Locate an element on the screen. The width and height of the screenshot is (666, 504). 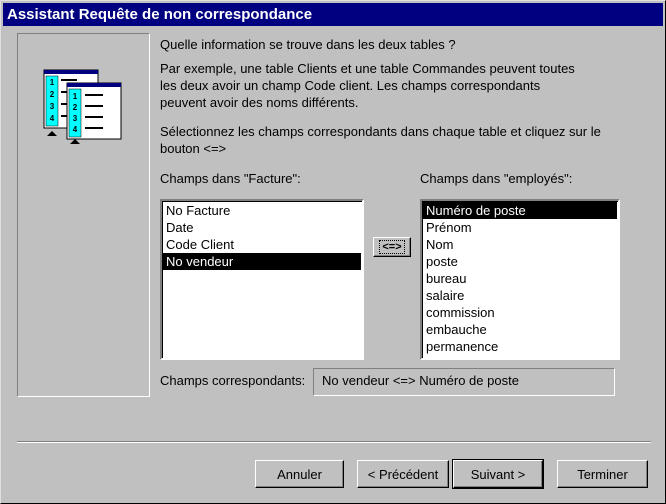
window-title: Assistant Requête de non correspondance is located at coordinates (333, 14).